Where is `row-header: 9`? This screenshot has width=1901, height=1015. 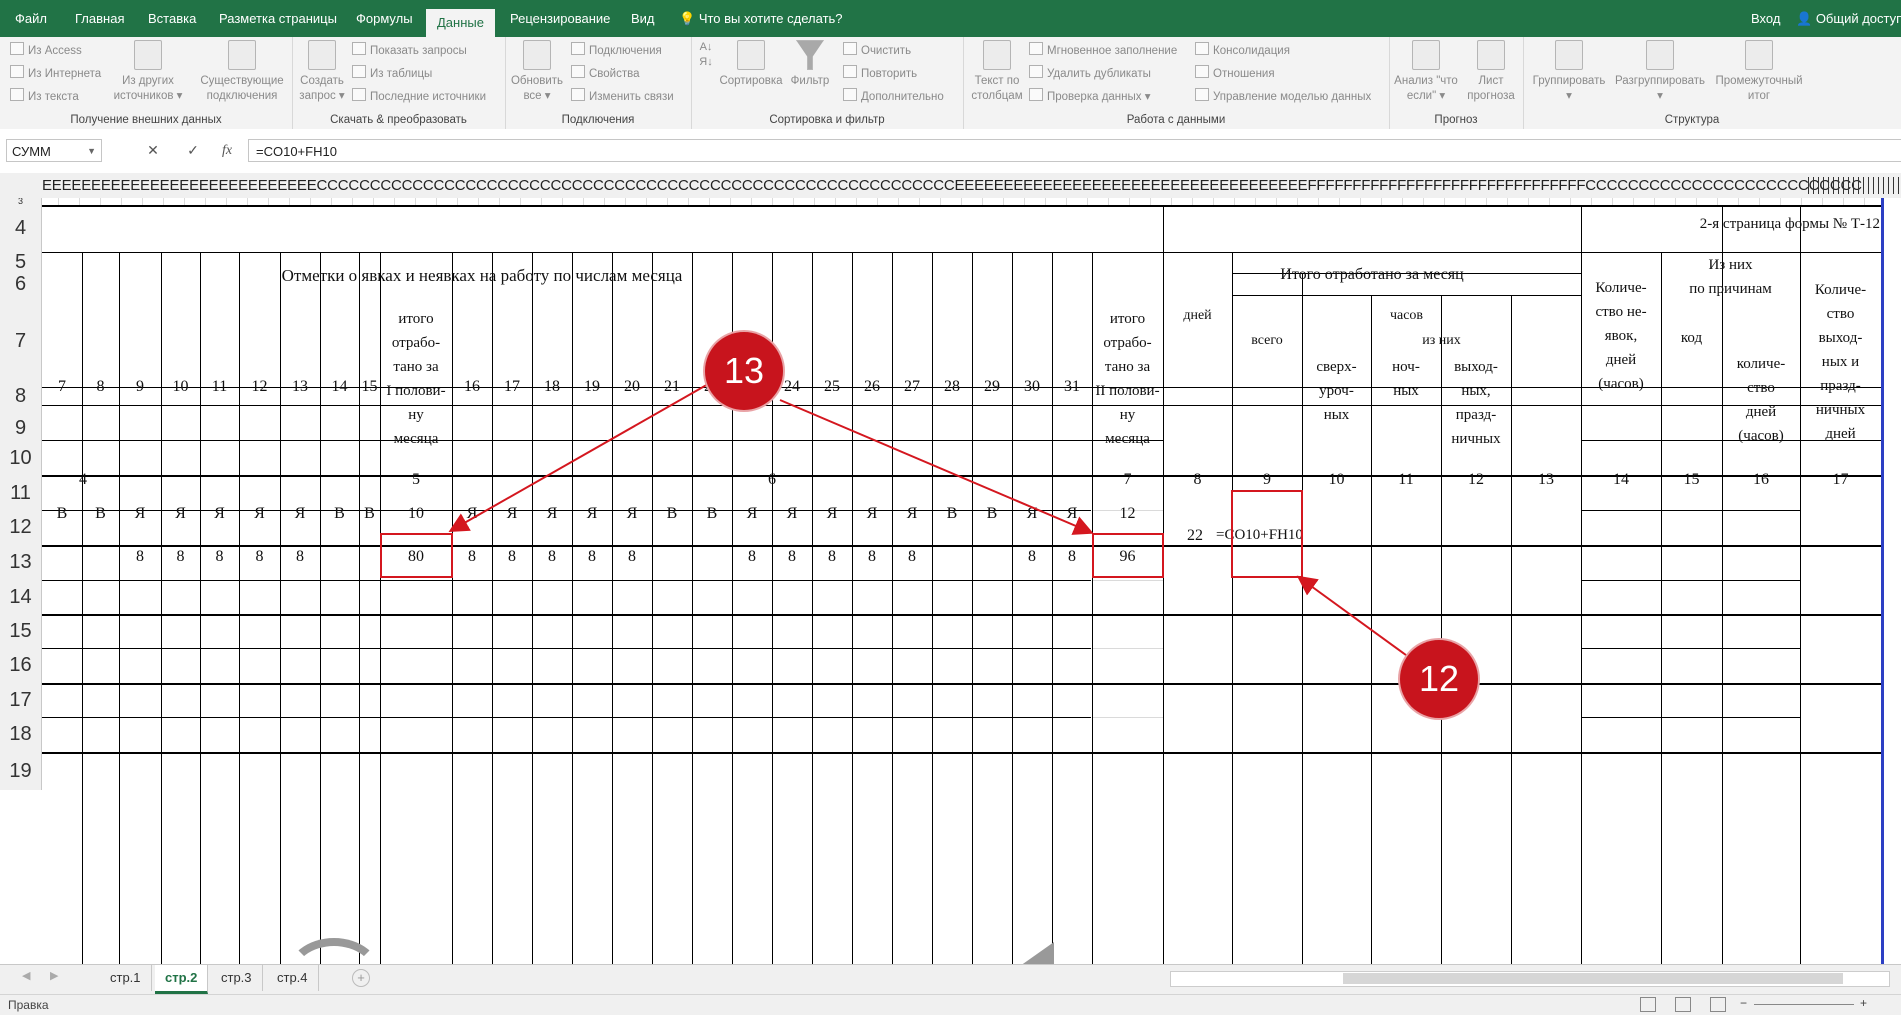
row-header: 9 is located at coordinates (21, 422).